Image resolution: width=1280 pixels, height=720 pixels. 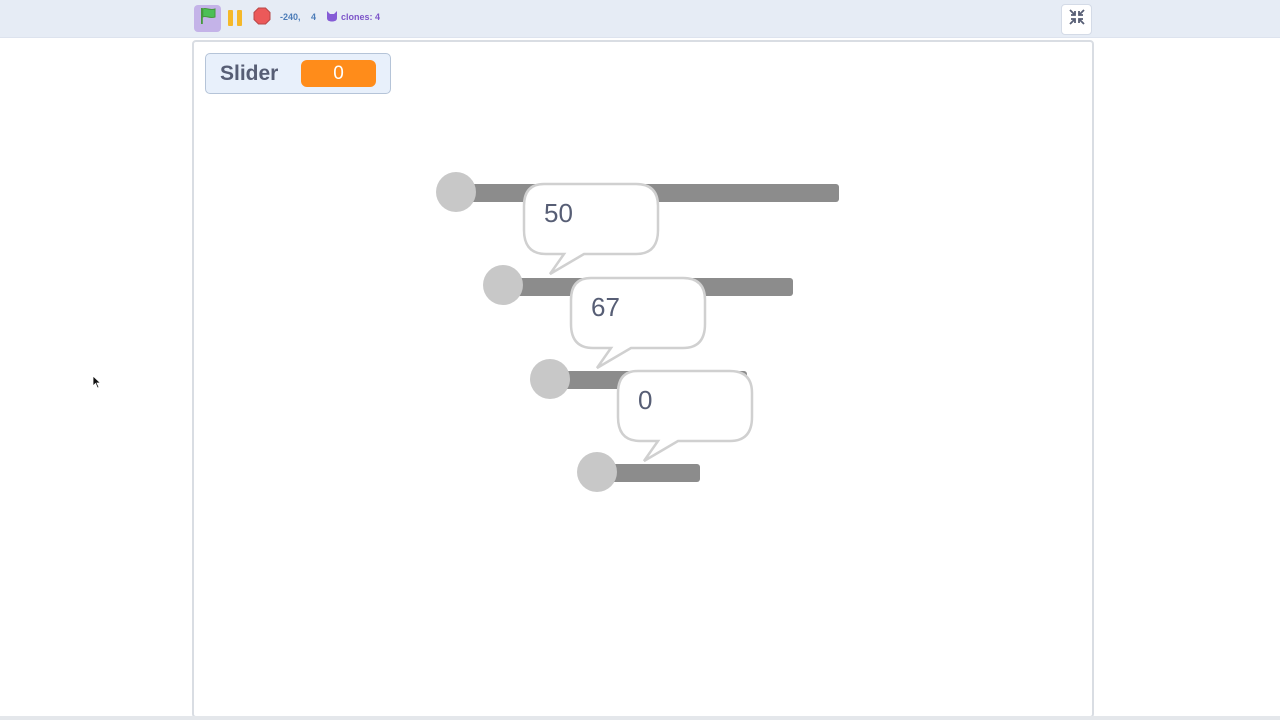 I want to click on clone-counter: clones: 4, so click(x=353, y=17).